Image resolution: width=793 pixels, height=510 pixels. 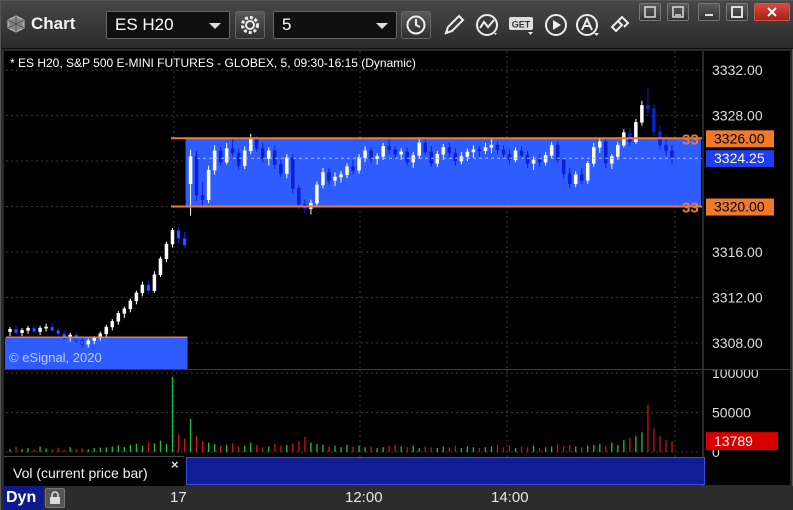 I want to click on get-button: GET, so click(x=522, y=25).